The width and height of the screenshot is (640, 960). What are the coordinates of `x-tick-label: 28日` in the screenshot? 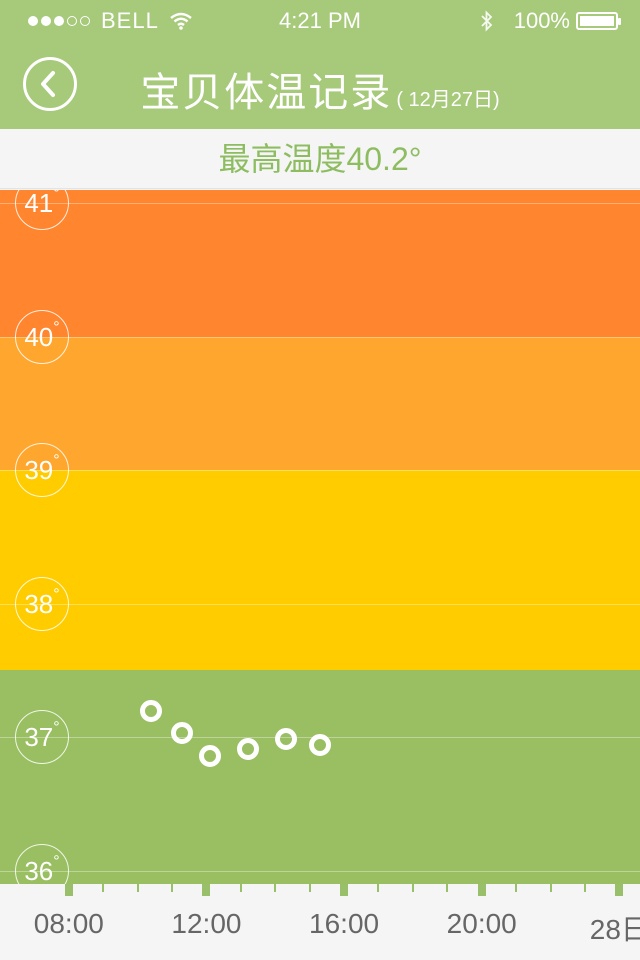 It's located at (614, 929).